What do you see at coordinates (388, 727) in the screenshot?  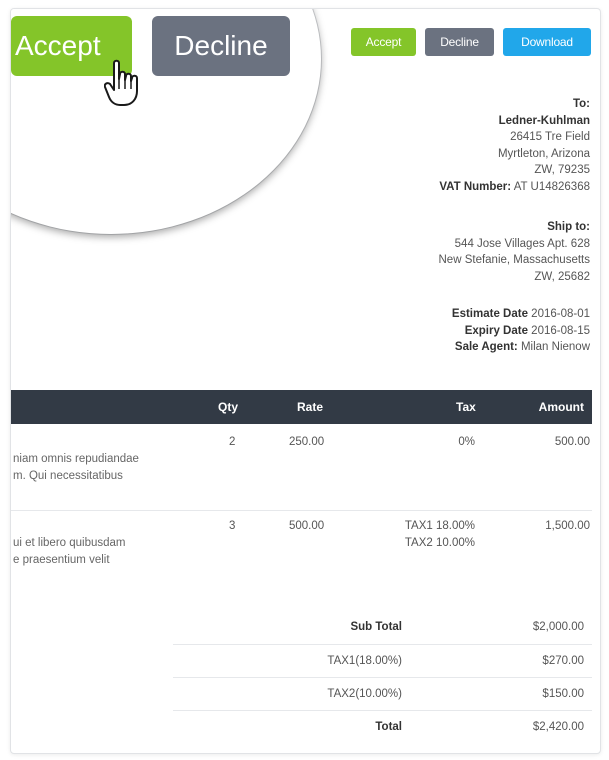 I see `total-label: Total` at bounding box center [388, 727].